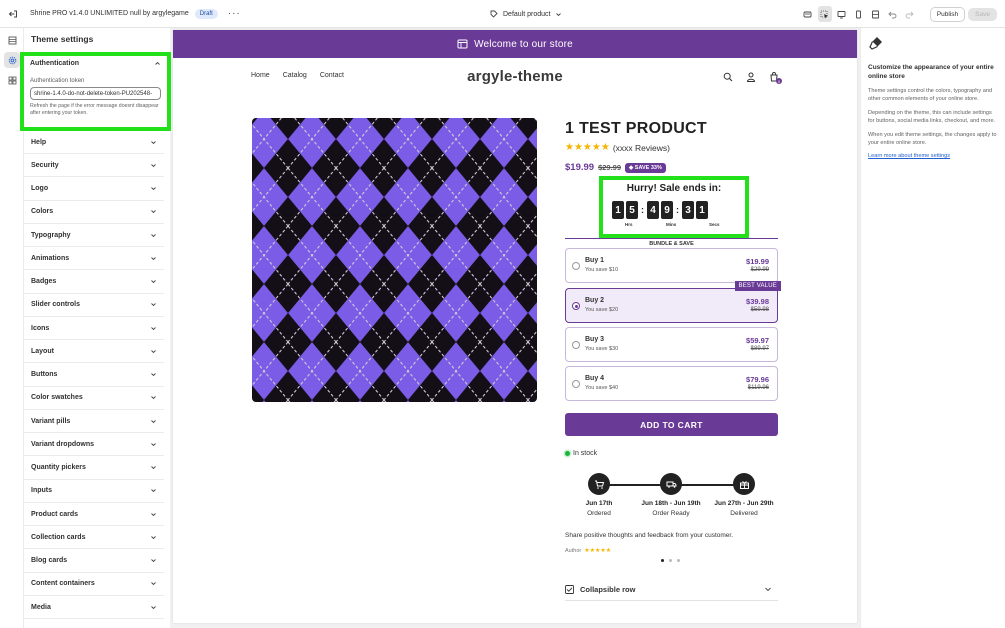 This screenshot has width=1005, height=628. Describe the element at coordinates (779, 81) in the screenshot. I see `cart-count-badge: 0` at that location.